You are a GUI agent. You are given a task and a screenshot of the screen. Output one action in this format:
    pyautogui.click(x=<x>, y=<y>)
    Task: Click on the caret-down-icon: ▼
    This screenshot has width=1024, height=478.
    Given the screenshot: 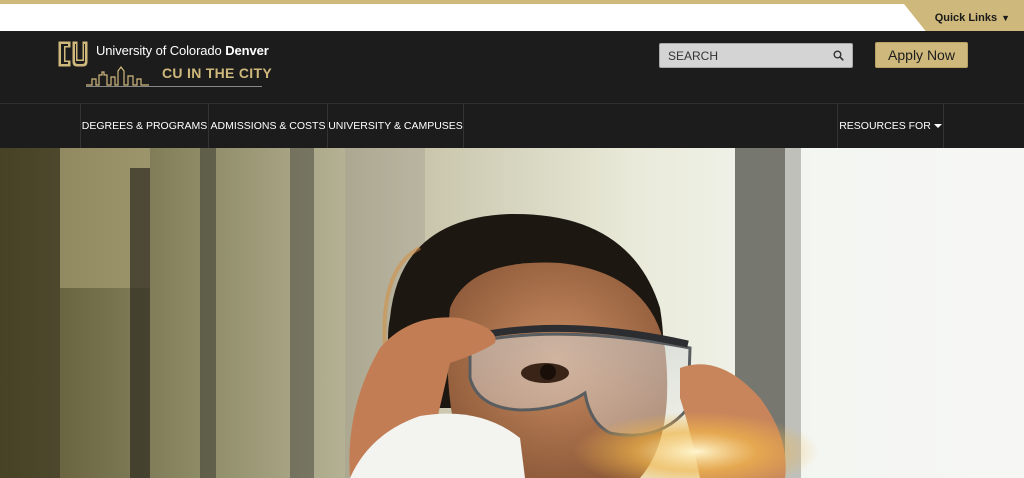 What is the action you would take?
    pyautogui.click(x=1005, y=17)
    